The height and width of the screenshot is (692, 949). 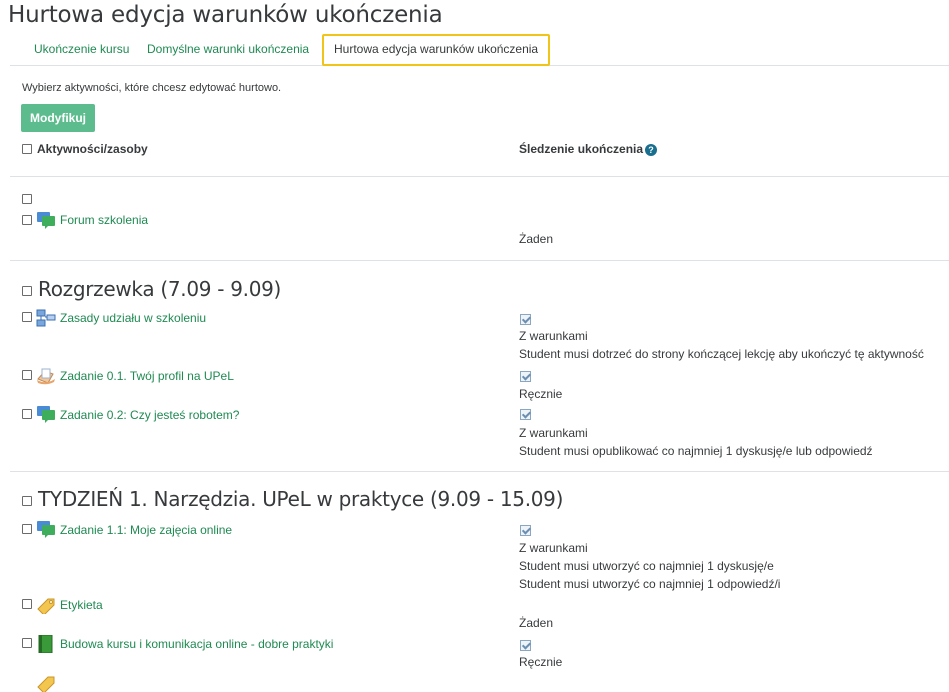 What do you see at coordinates (45, 644) in the screenshot?
I see `book-icon` at bounding box center [45, 644].